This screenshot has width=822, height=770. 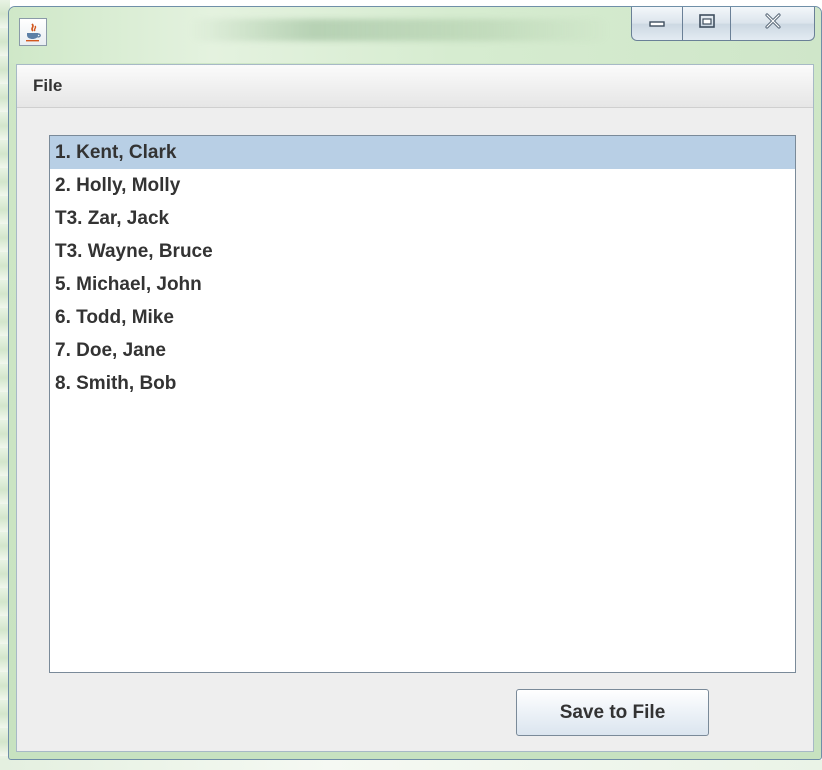 What do you see at coordinates (411, 765) in the screenshot?
I see `desktop-background-bottom` at bounding box center [411, 765].